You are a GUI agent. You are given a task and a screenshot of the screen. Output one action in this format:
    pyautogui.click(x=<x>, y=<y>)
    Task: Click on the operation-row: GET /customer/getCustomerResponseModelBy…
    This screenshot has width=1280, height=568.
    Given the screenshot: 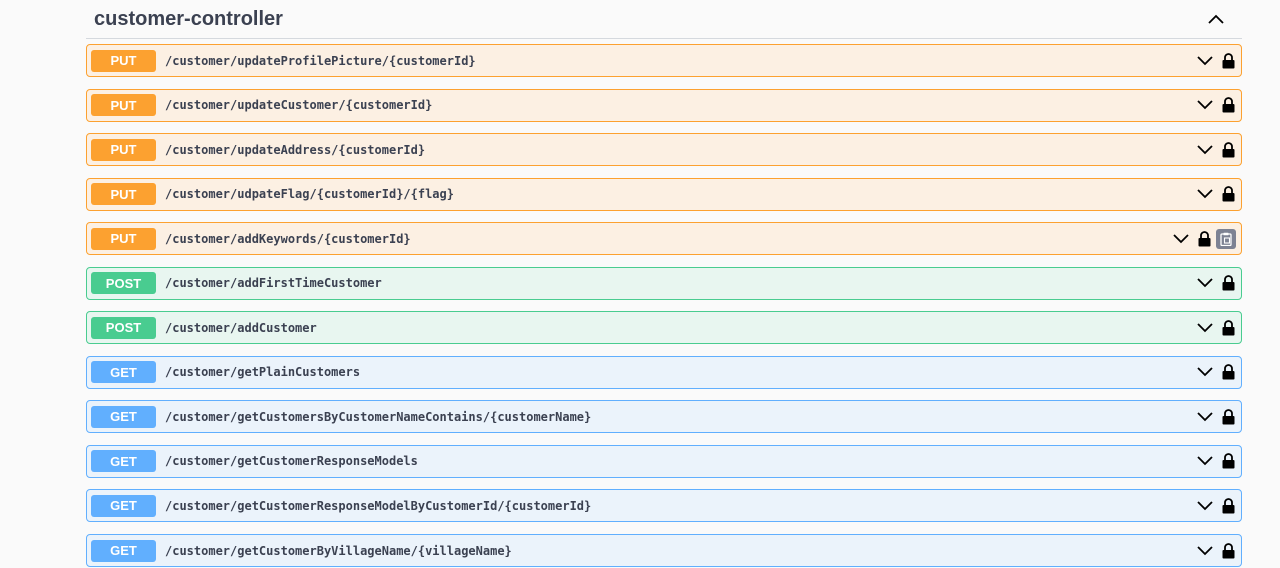 What is the action you would take?
    pyautogui.click(x=664, y=506)
    